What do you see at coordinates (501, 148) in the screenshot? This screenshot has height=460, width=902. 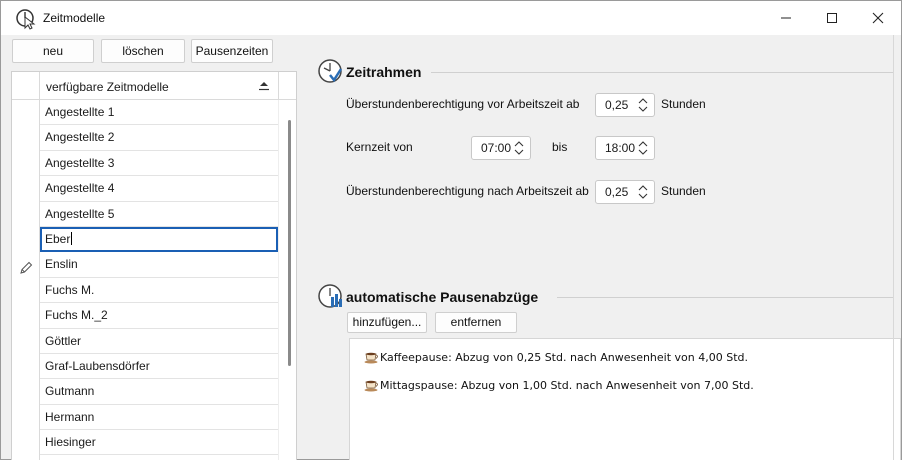 I see `core-time-from-spinbox: 07:00` at bounding box center [501, 148].